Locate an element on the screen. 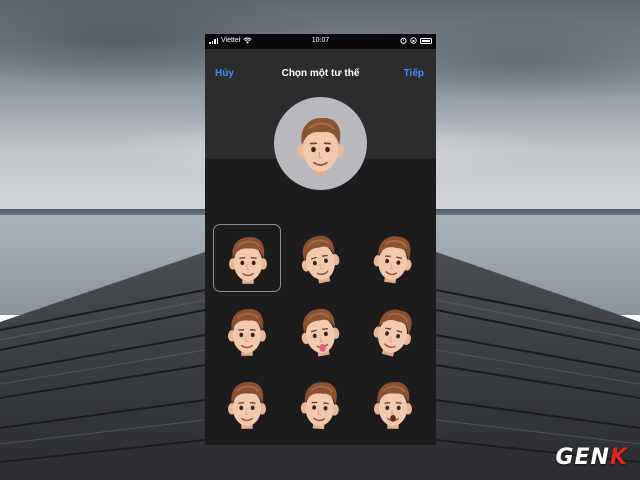  genk-watermark-logo: GENK is located at coordinates (591, 457).